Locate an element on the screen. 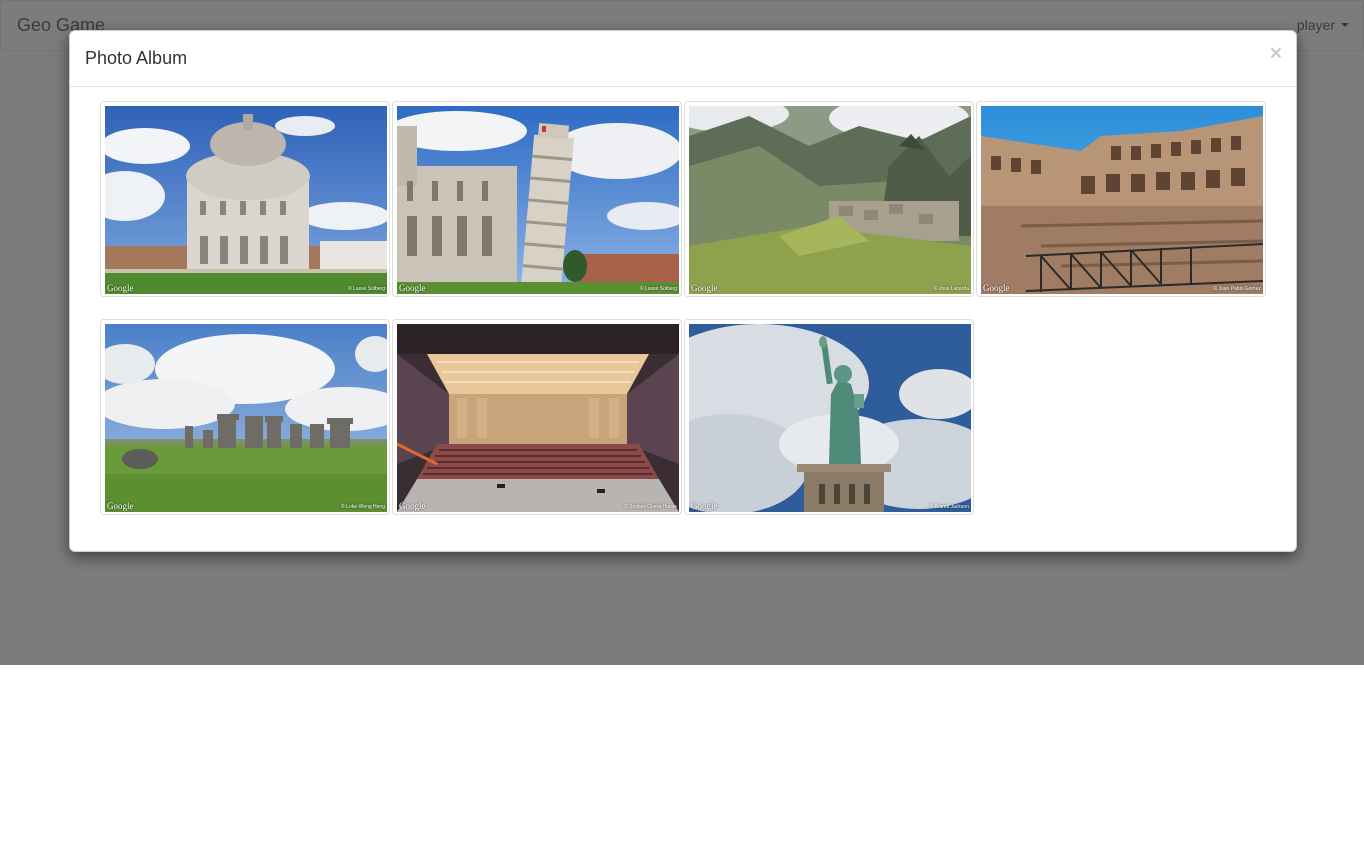 This screenshot has height=850, width=1364. photo-credit: © Juan Pablo Gomez is located at coordinates (1237, 289).